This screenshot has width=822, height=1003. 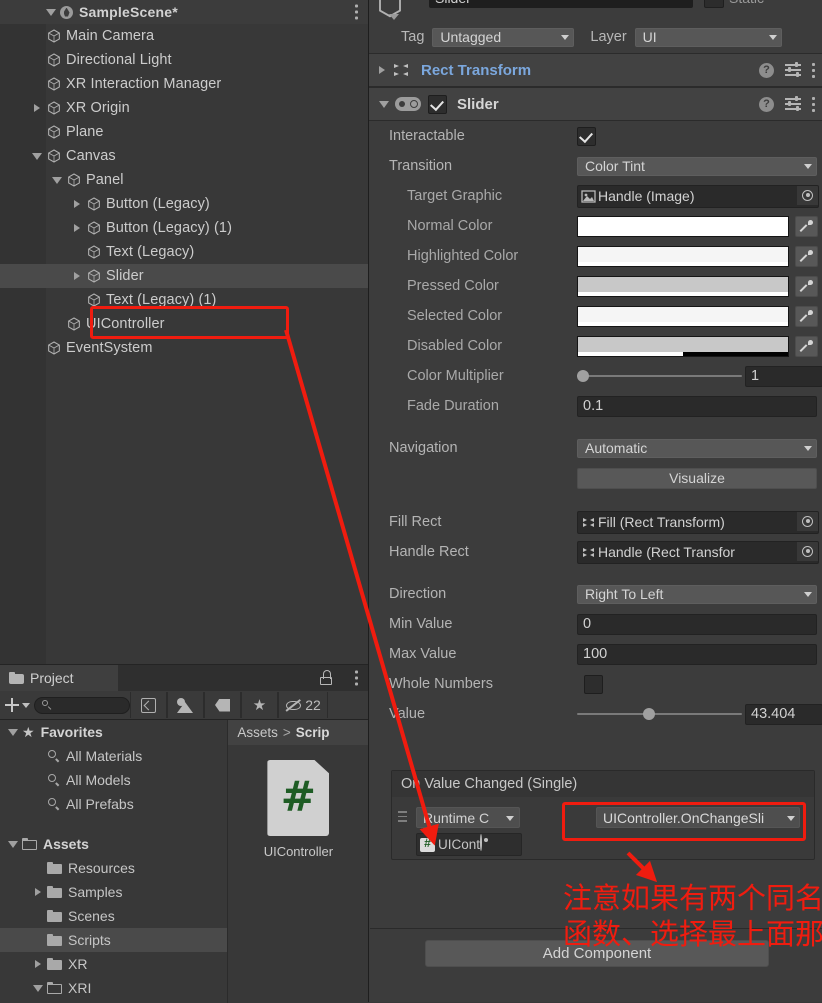 What do you see at coordinates (806, 346) in the screenshot?
I see `disabled-color-eyedropper-button` at bounding box center [806, 346].